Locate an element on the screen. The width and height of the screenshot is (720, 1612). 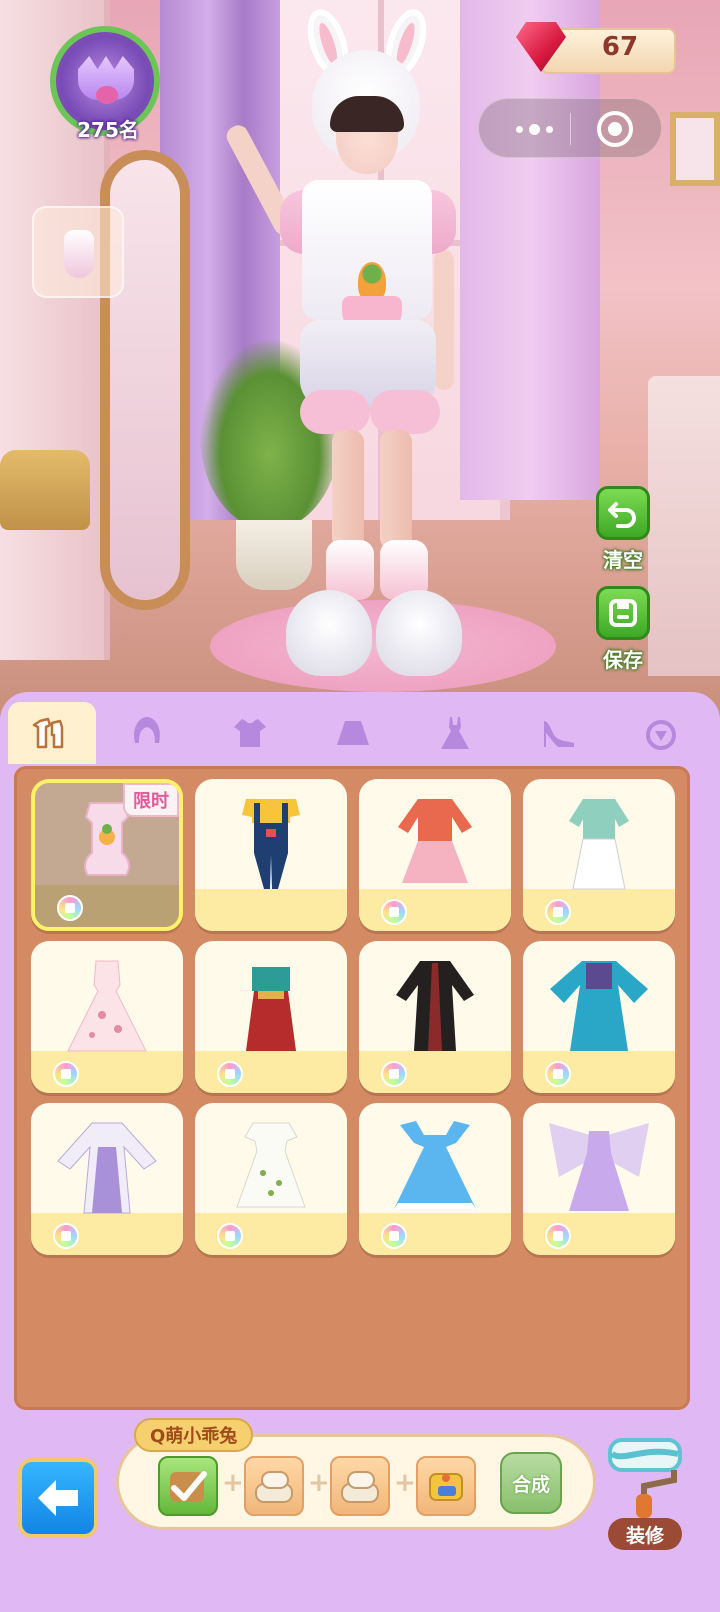
checkmark-icon is located at coordinates (188, 1486).